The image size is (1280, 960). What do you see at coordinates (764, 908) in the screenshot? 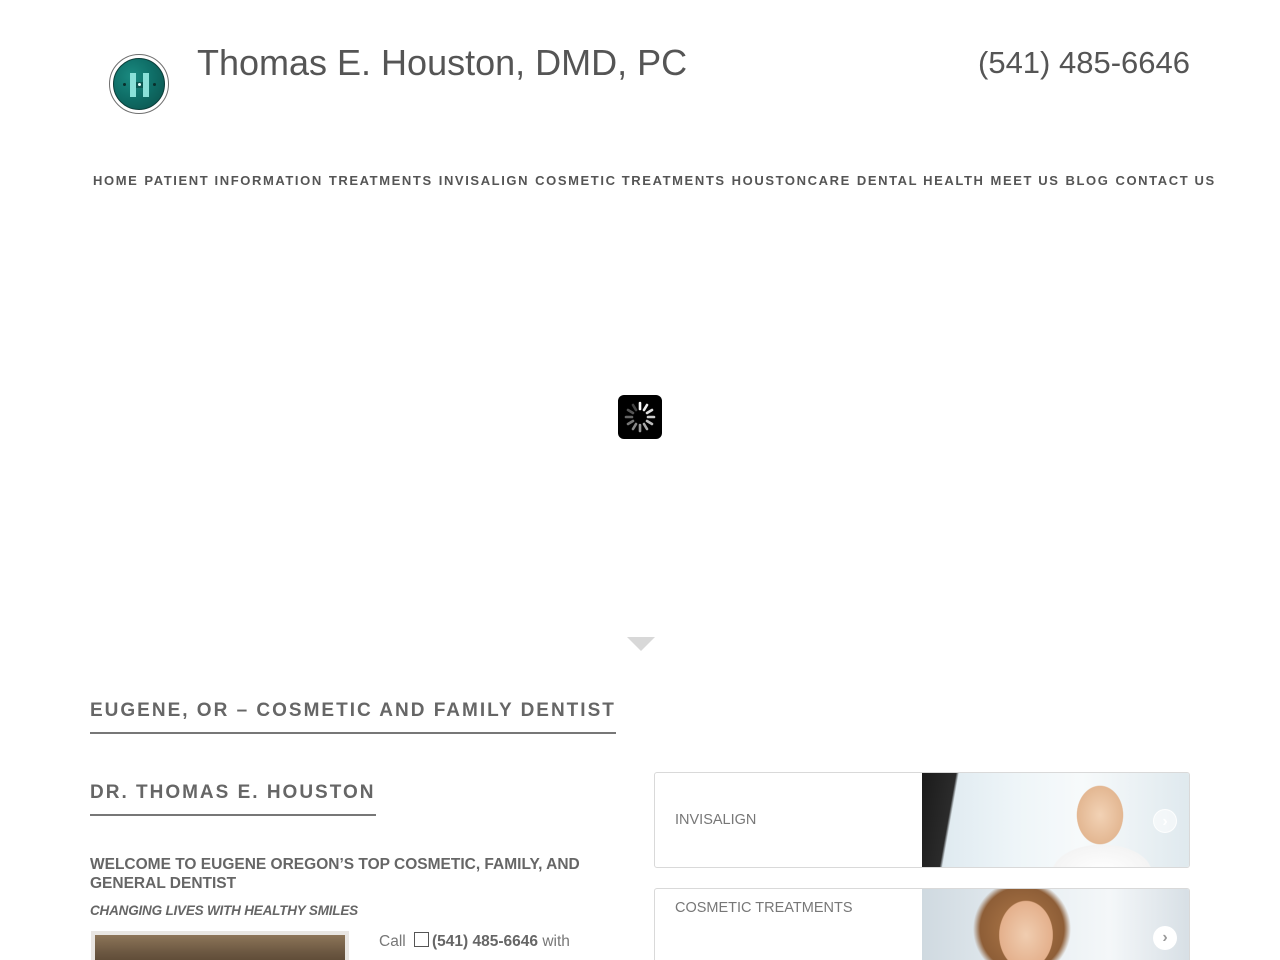
I see `card-label: COSMETIC TREATMENTS` at bounding box center [764, 908].